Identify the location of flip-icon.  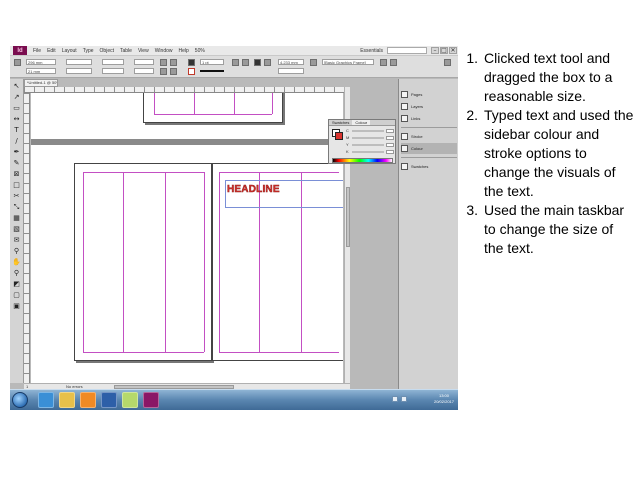
(173, 62).